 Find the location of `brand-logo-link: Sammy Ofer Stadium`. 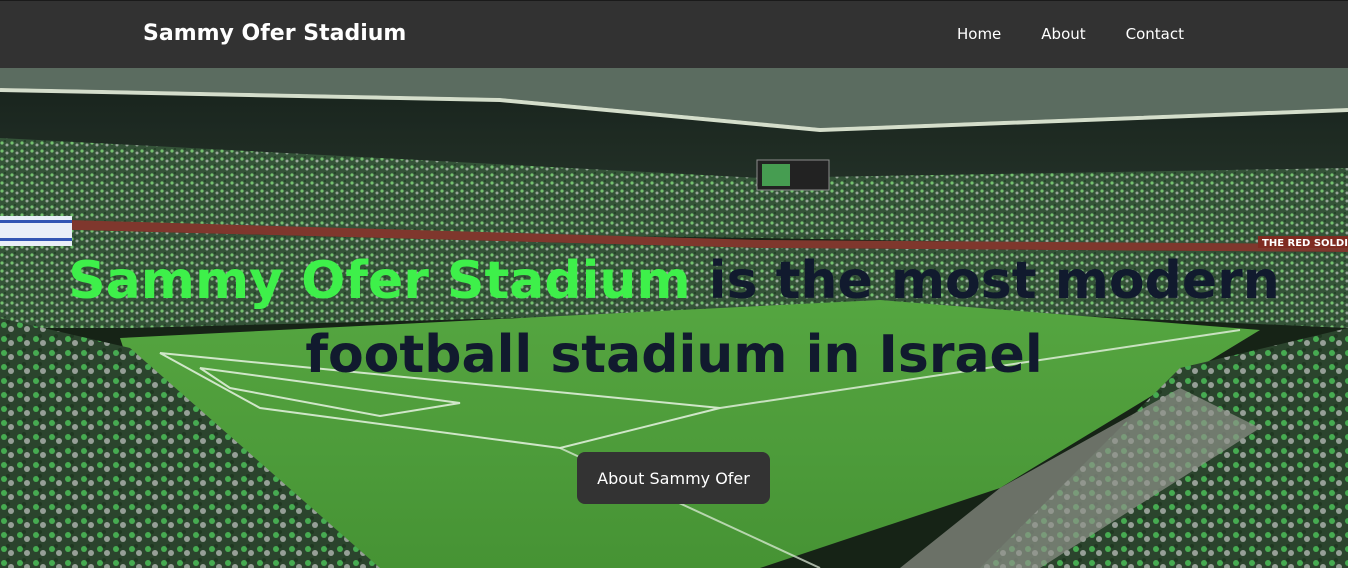

brand-logo-link: Sammy Ofer Stadium is located at coordinates (274, 33).